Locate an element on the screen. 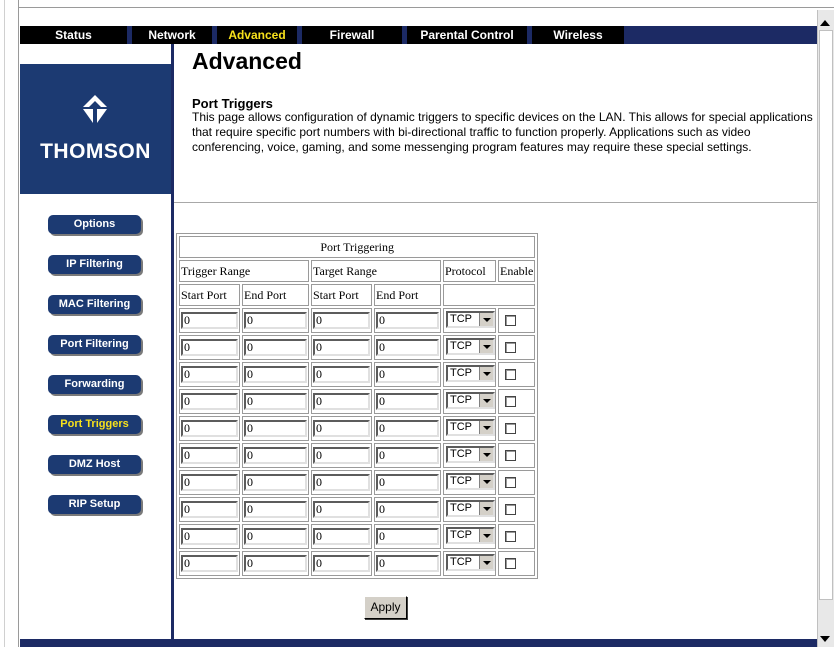 The height and width of the screenshot is (647, 834). scroll-down-arrow-icon is located at coordinates (825, 639).